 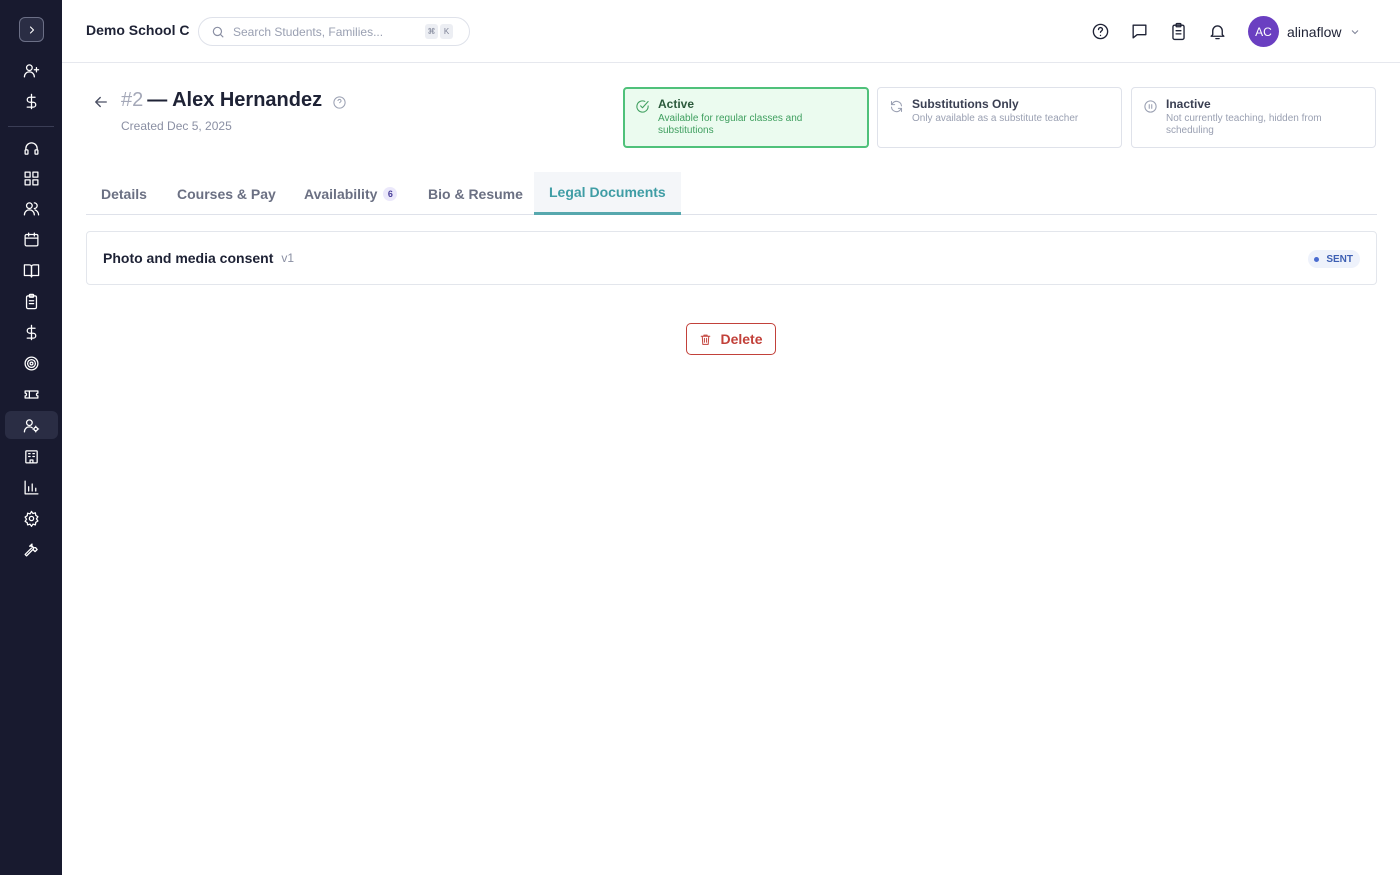 I want to click on sidebar-item-support, so click(x=31, y=148).